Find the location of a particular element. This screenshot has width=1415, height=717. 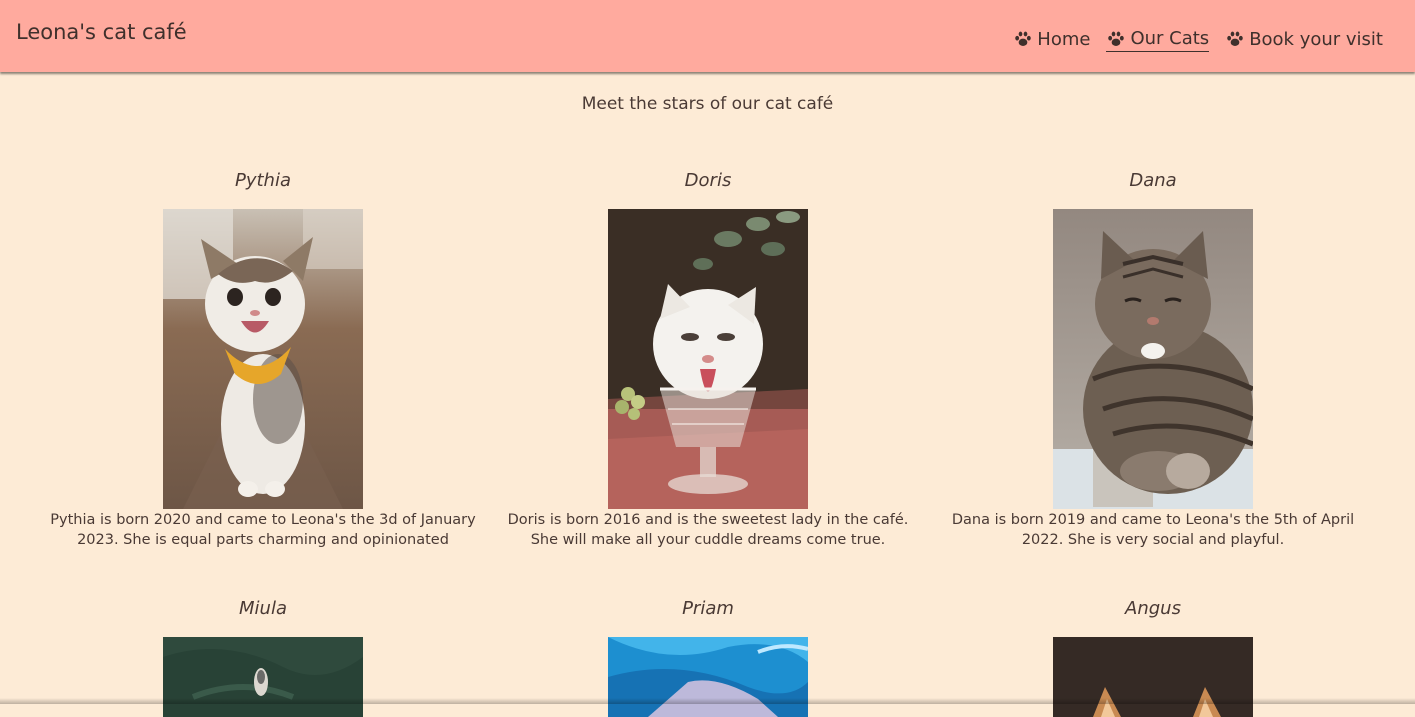

main-nav: Home Our Cats Book your visit is located at coordinates (1198, 40).